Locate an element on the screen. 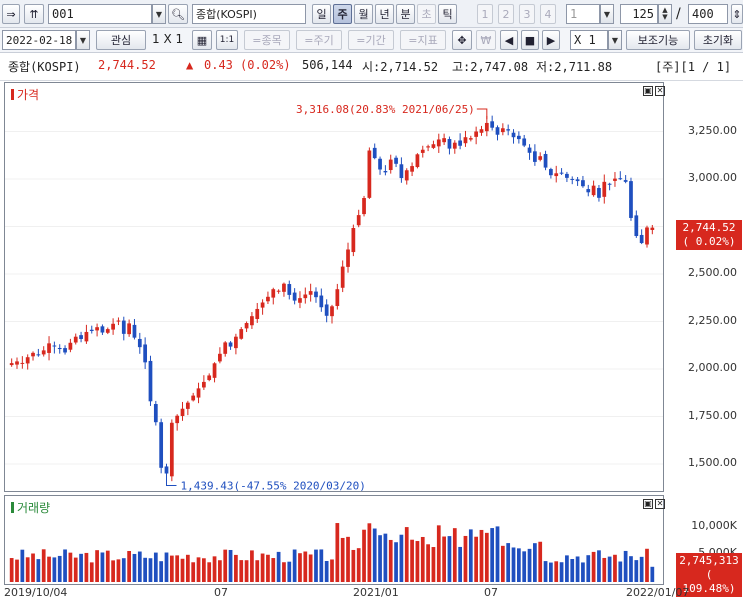 Image resolution: width=743 pixels, height=605 pixels. num-2: 2 is located at coordinates (506, 14).